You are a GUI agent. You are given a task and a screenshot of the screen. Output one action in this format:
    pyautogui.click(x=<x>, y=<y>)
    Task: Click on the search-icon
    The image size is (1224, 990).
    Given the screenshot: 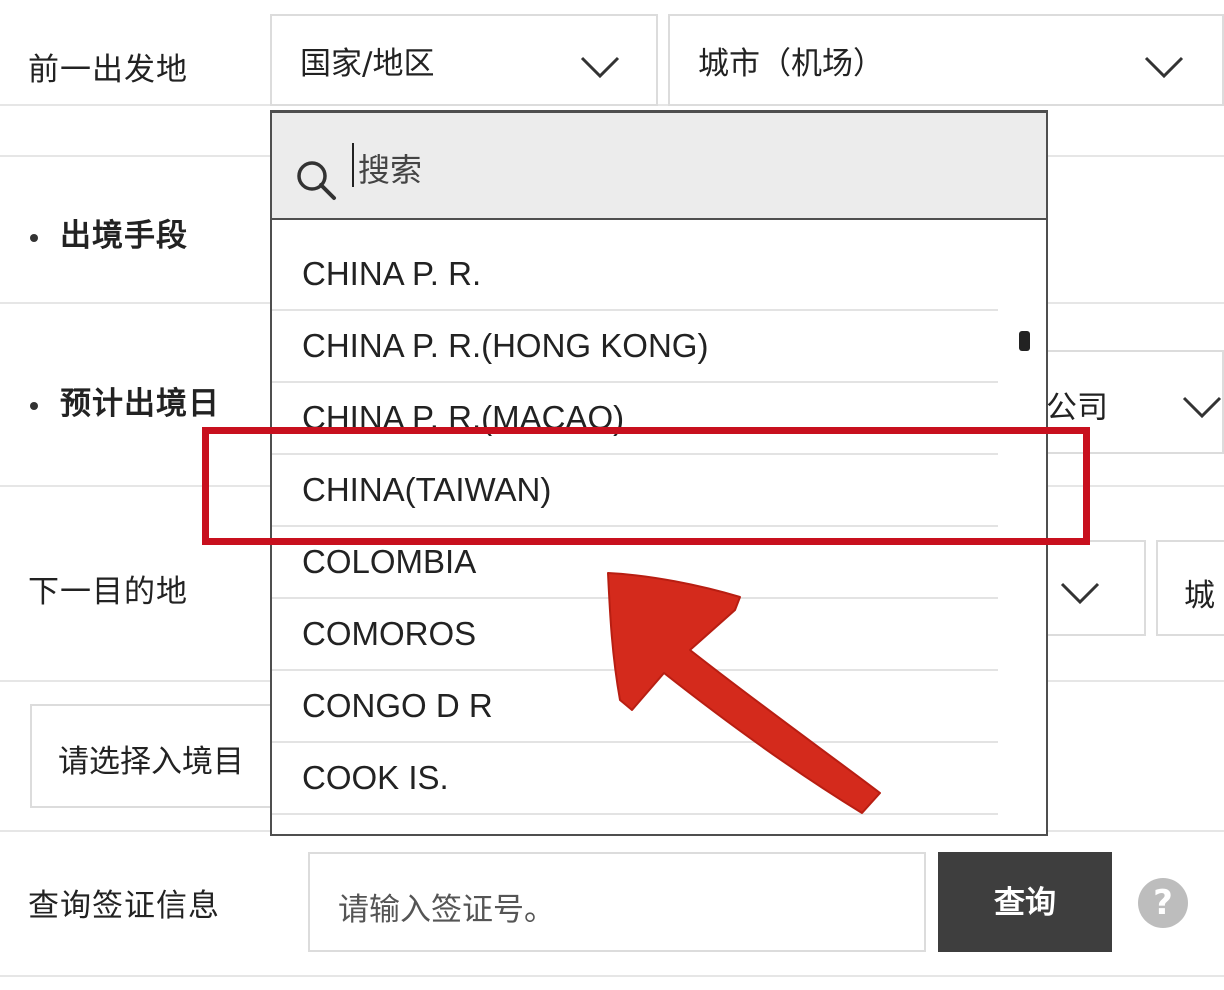 What is the action you would take?
    pyautogui.click(x=316, y=180)
    